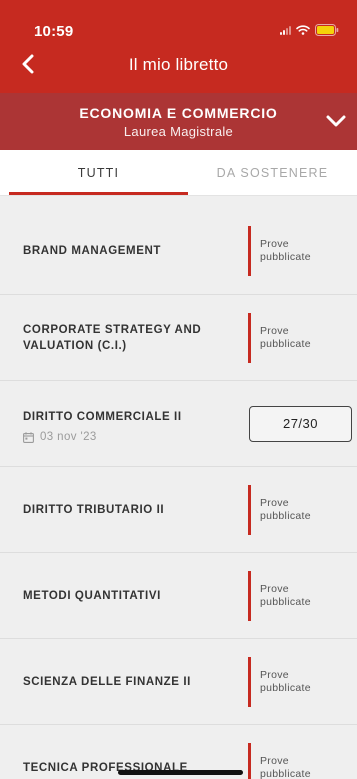  What do you see at coordinates (107, 681) in the screenshot?
I see `exam-name: SCIENZA DELLE FINANZE II` at bounding box center [107, 681].